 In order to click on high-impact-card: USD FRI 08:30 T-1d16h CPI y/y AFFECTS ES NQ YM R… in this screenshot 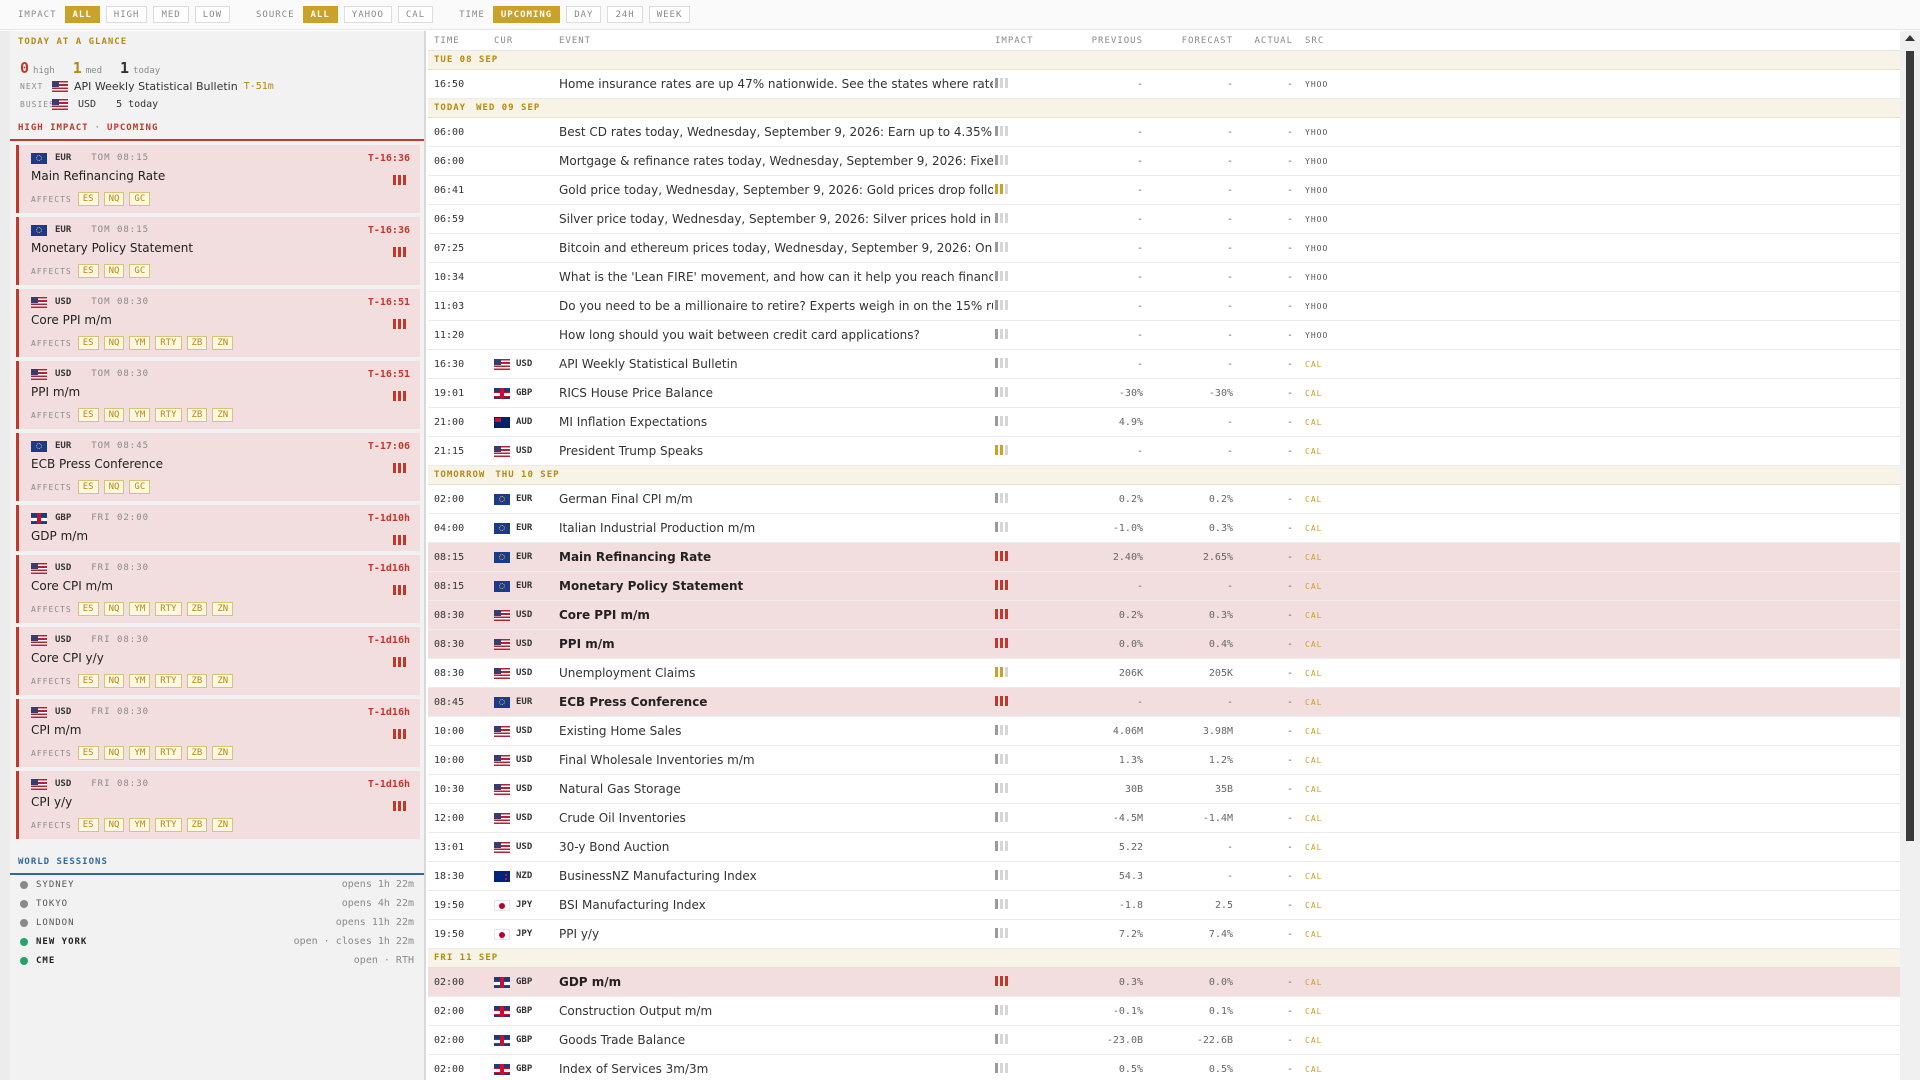, I will do `click(218, 805)`.